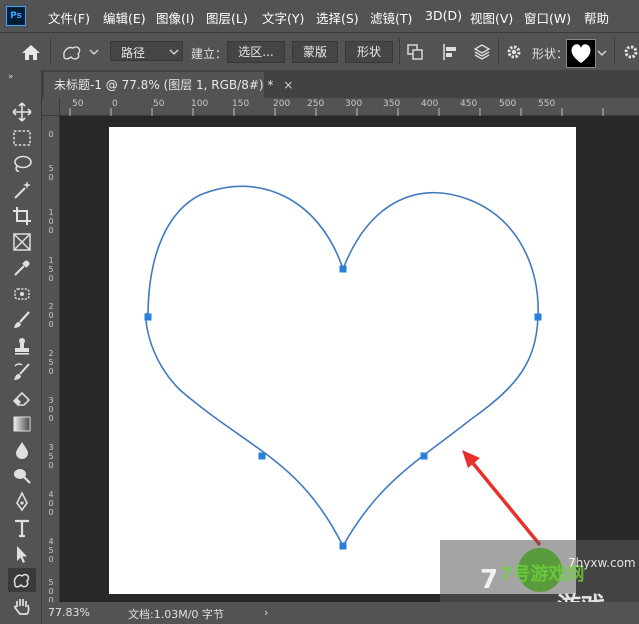  I want to click on svg-text: 7, so click(489, 580).